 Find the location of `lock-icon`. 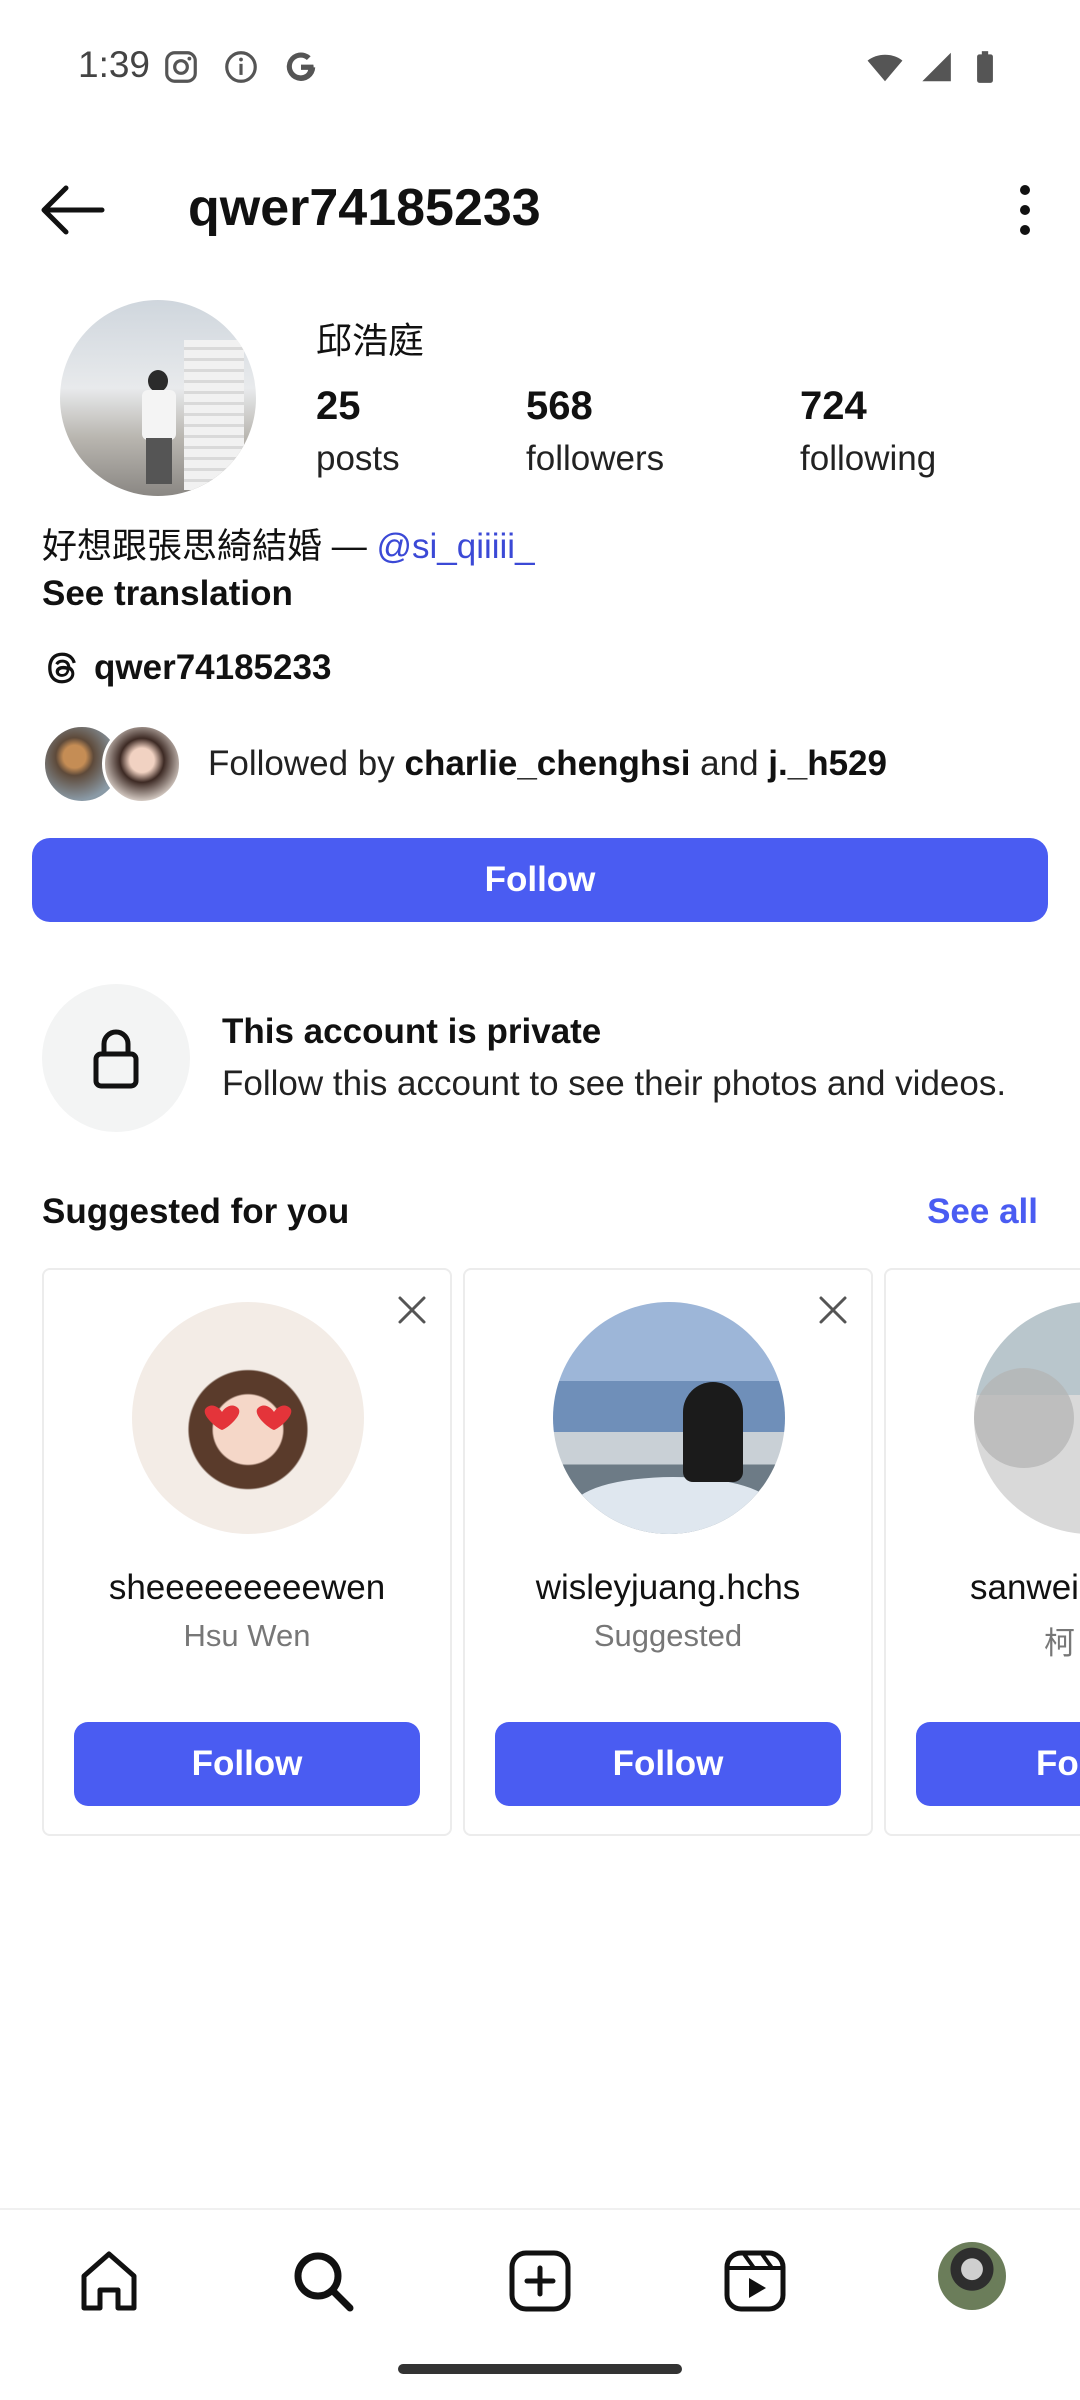

lock-icon is located at coordinates (116, 1059).